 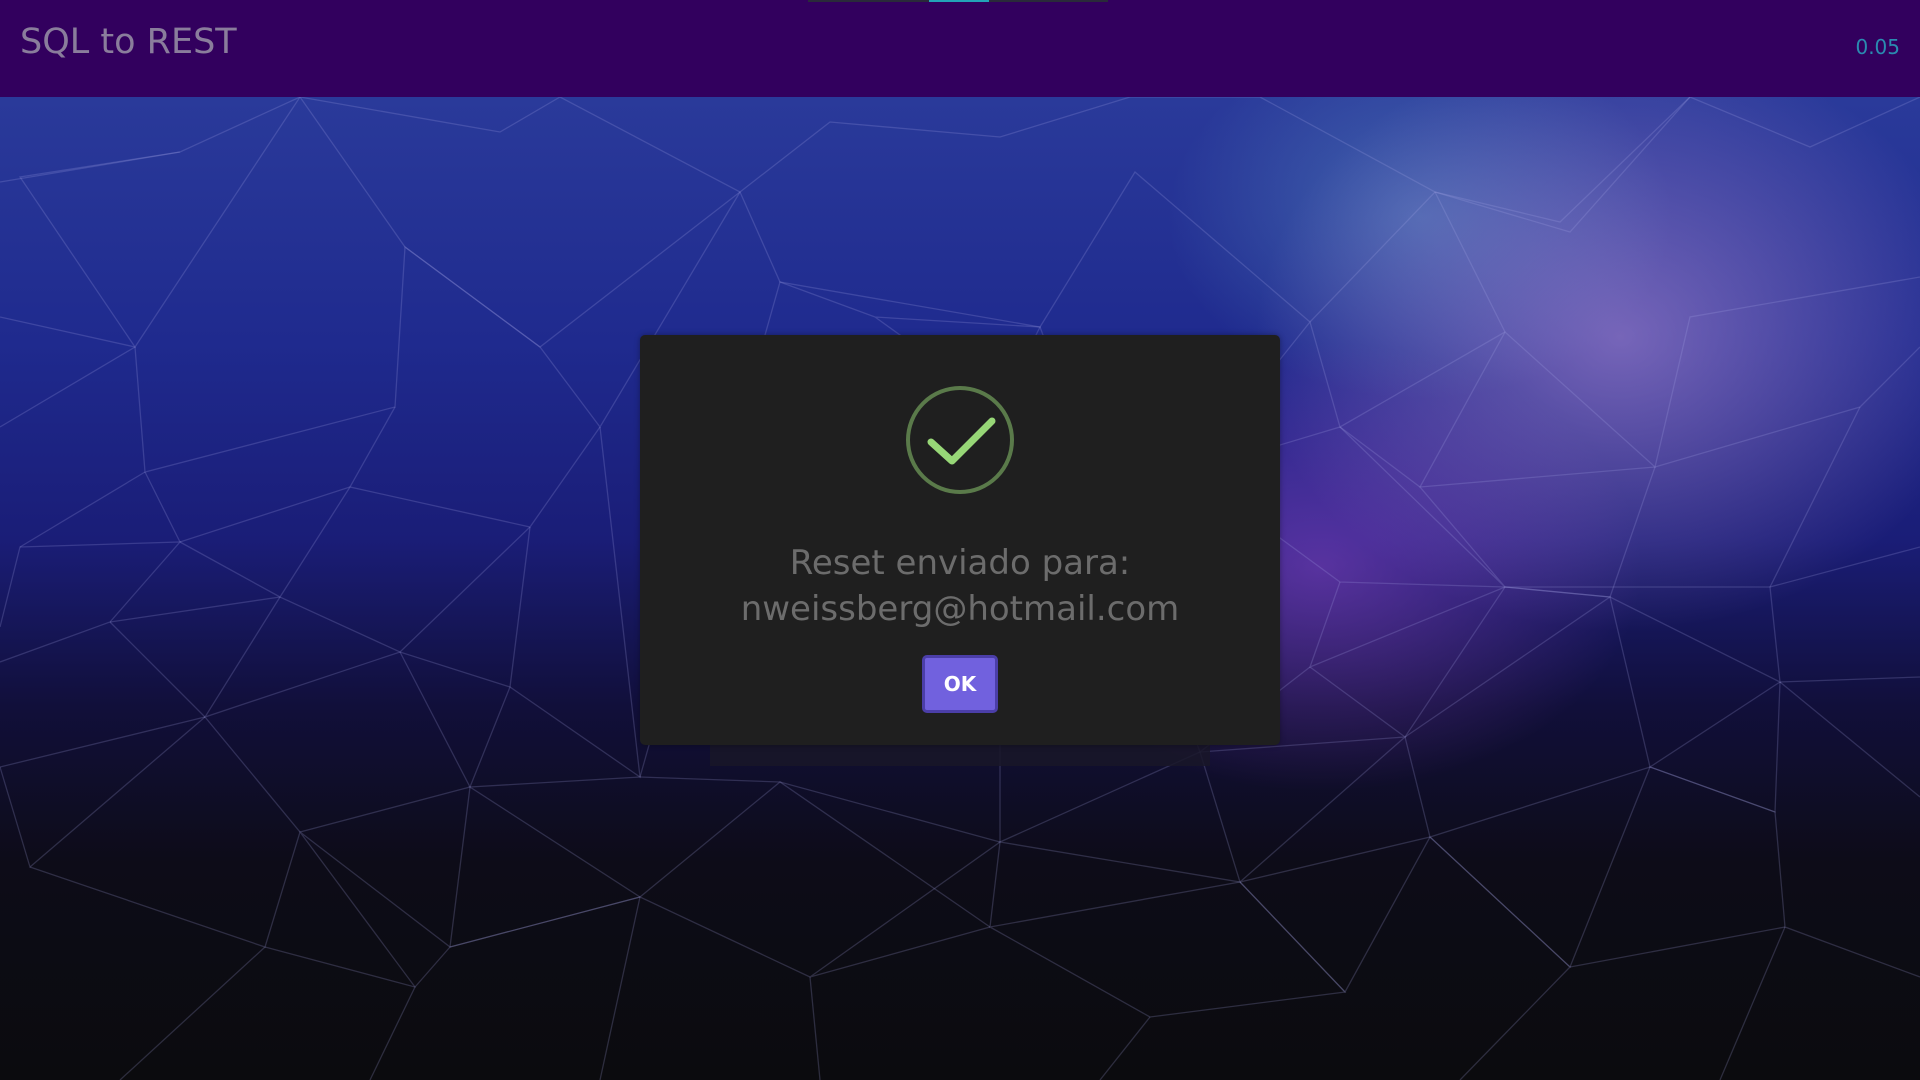 I want to click on top-bar: SQL to REST 0.05, so click(x=960, y=48).